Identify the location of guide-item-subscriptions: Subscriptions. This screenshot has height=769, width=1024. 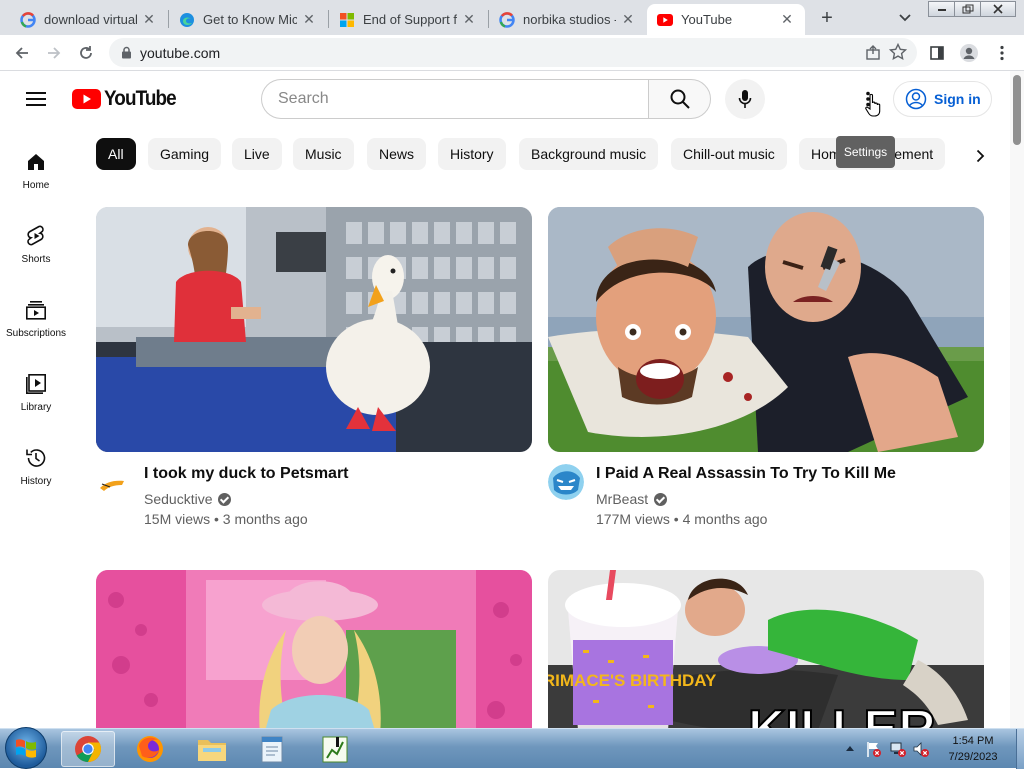
(36, 318).